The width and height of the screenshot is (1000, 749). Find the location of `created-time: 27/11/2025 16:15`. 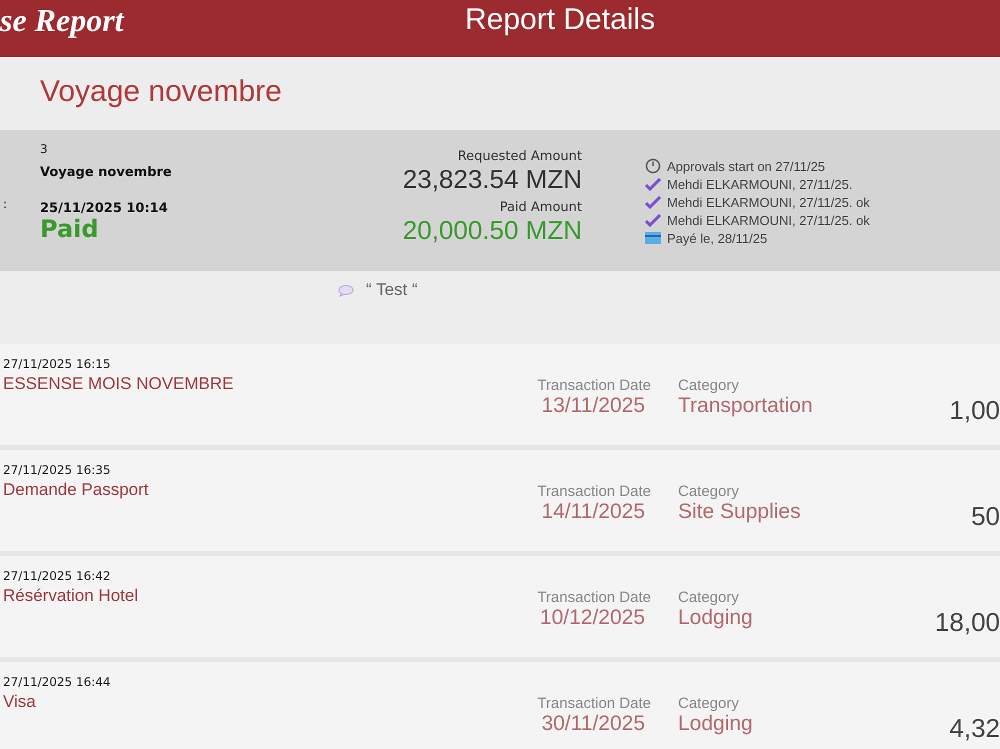

created-time: 27/11/2025 16:15 is located at coordinates (57, 364).